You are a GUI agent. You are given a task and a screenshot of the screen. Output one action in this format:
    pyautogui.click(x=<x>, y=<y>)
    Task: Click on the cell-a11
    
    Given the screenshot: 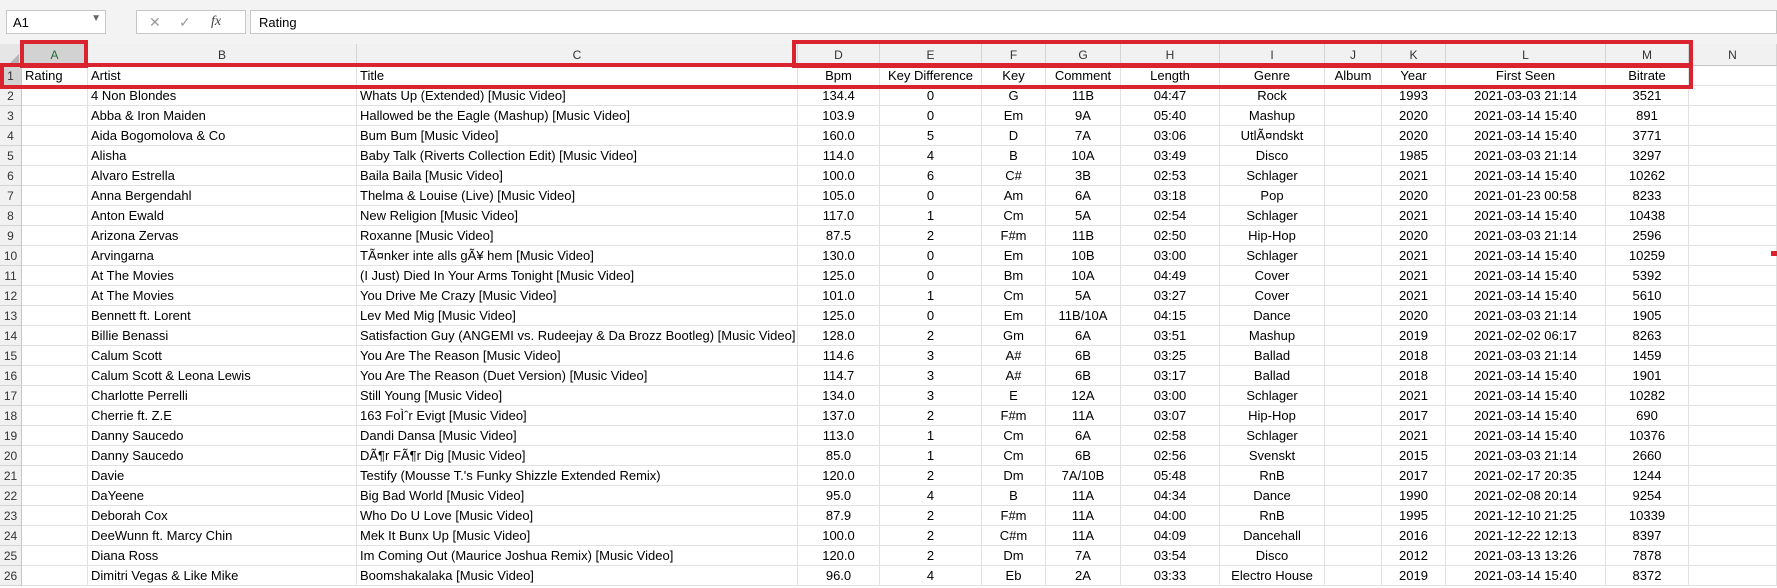 What is the action you would take?
    pyautogui.click(x=55, y=276)
    